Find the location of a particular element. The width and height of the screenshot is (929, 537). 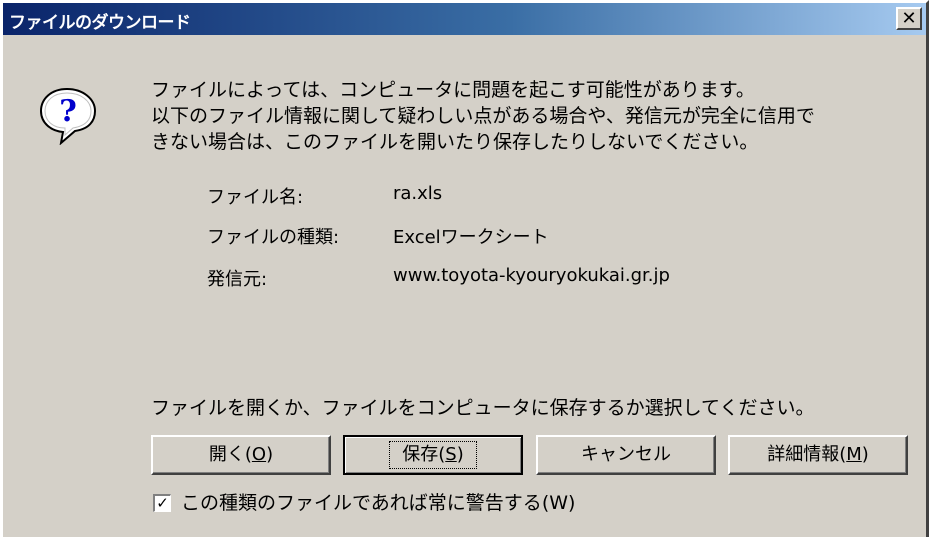

source-label: 発信元: is located at coordinates (237, 279).